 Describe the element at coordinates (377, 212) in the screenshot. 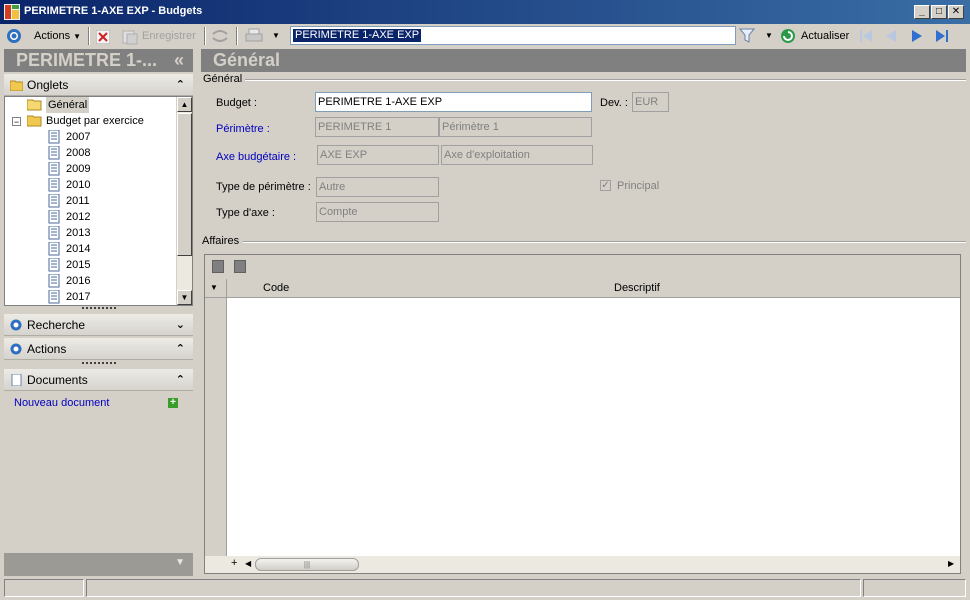

I see `axis-type-field: Compte` at that location.